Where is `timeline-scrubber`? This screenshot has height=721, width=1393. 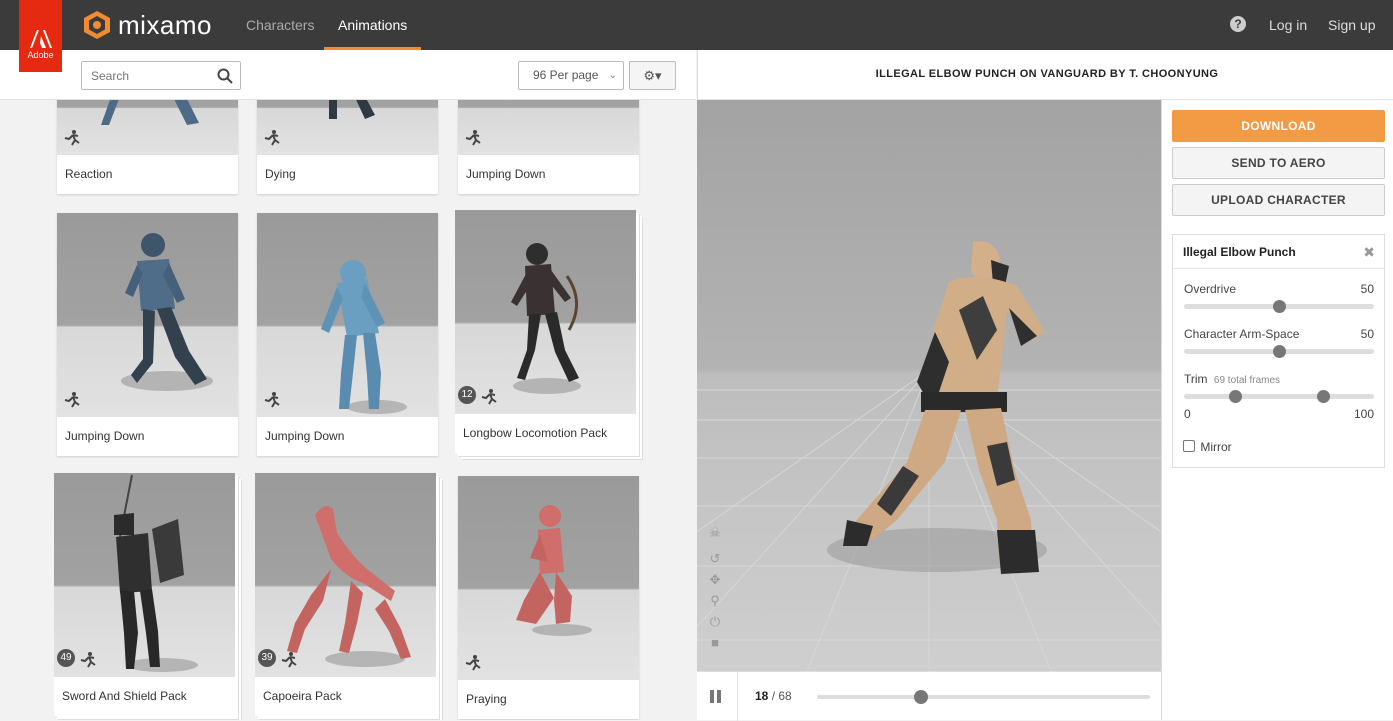
timeline-scrubber is located at coordinates (920, 697).